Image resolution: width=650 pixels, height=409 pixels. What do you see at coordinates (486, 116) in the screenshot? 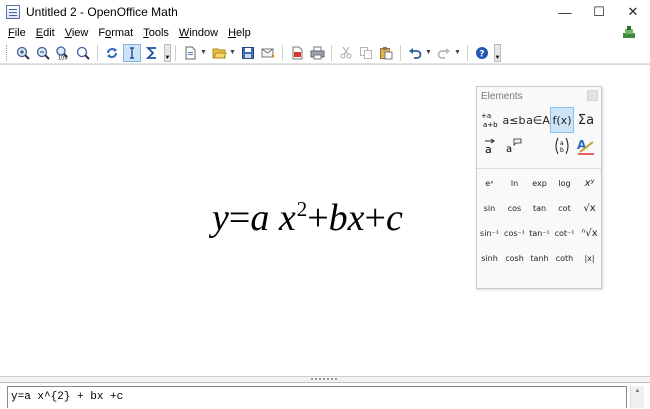
I see `svg-text: +a` at bounding box center [486, 116].